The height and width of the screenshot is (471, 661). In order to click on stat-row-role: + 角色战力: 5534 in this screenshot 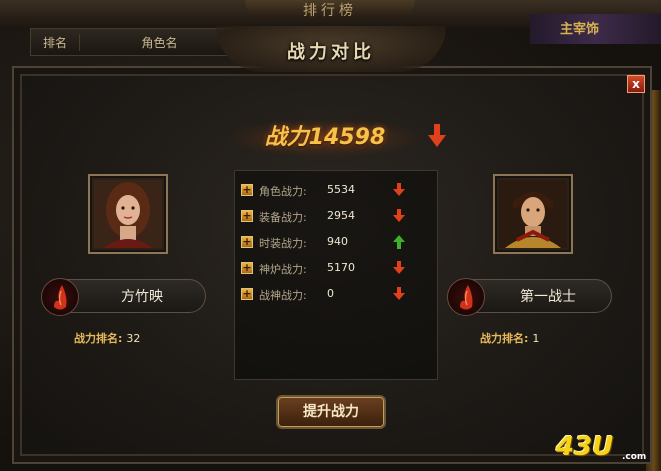, I will do `click(336, 190)`.